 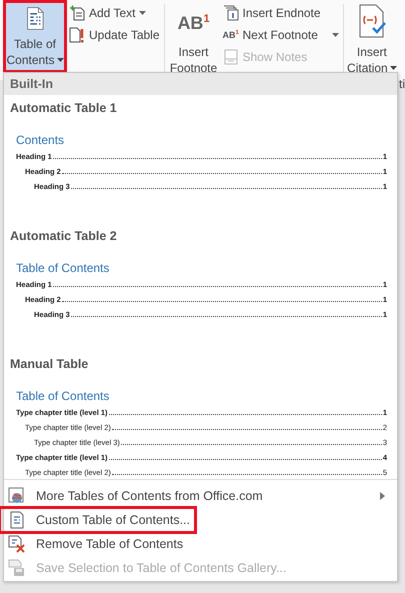 What do you see at coordinates (280, 13) in the screenshot?
I see `insert-endnote-button: Insert Endnote` at bounding box center [280, 13].